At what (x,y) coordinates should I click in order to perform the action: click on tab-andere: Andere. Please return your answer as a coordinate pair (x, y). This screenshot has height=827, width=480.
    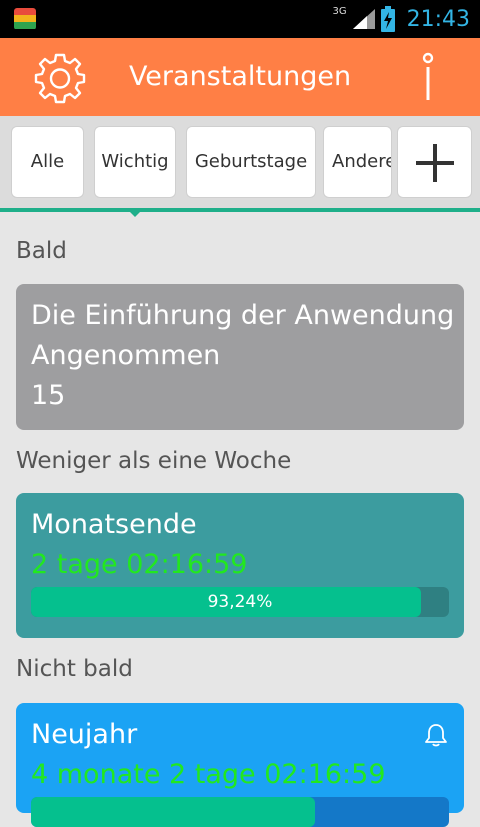
    Looking at the image, I should click on (357, 162).